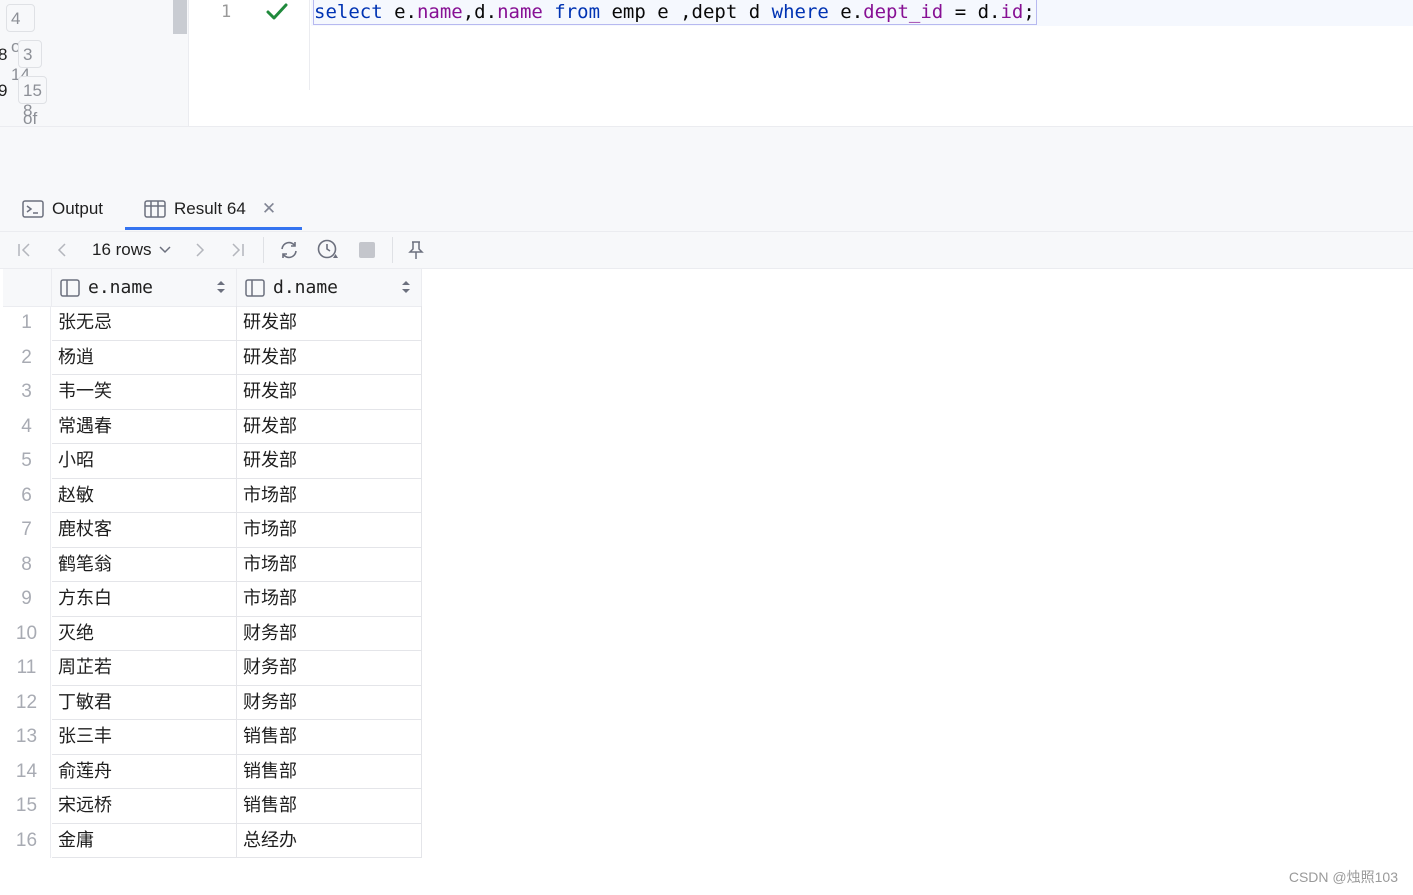 This screenshot has width=1413, height=895. I want to click on cell-e-name: 小昭, so click(144, 461).